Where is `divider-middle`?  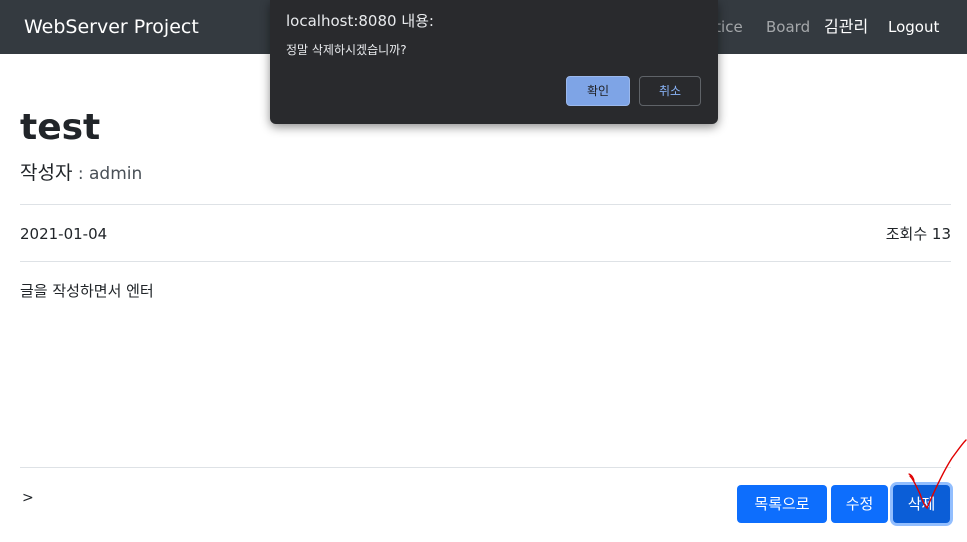 divider-middle is located at coordinates (485, 261).